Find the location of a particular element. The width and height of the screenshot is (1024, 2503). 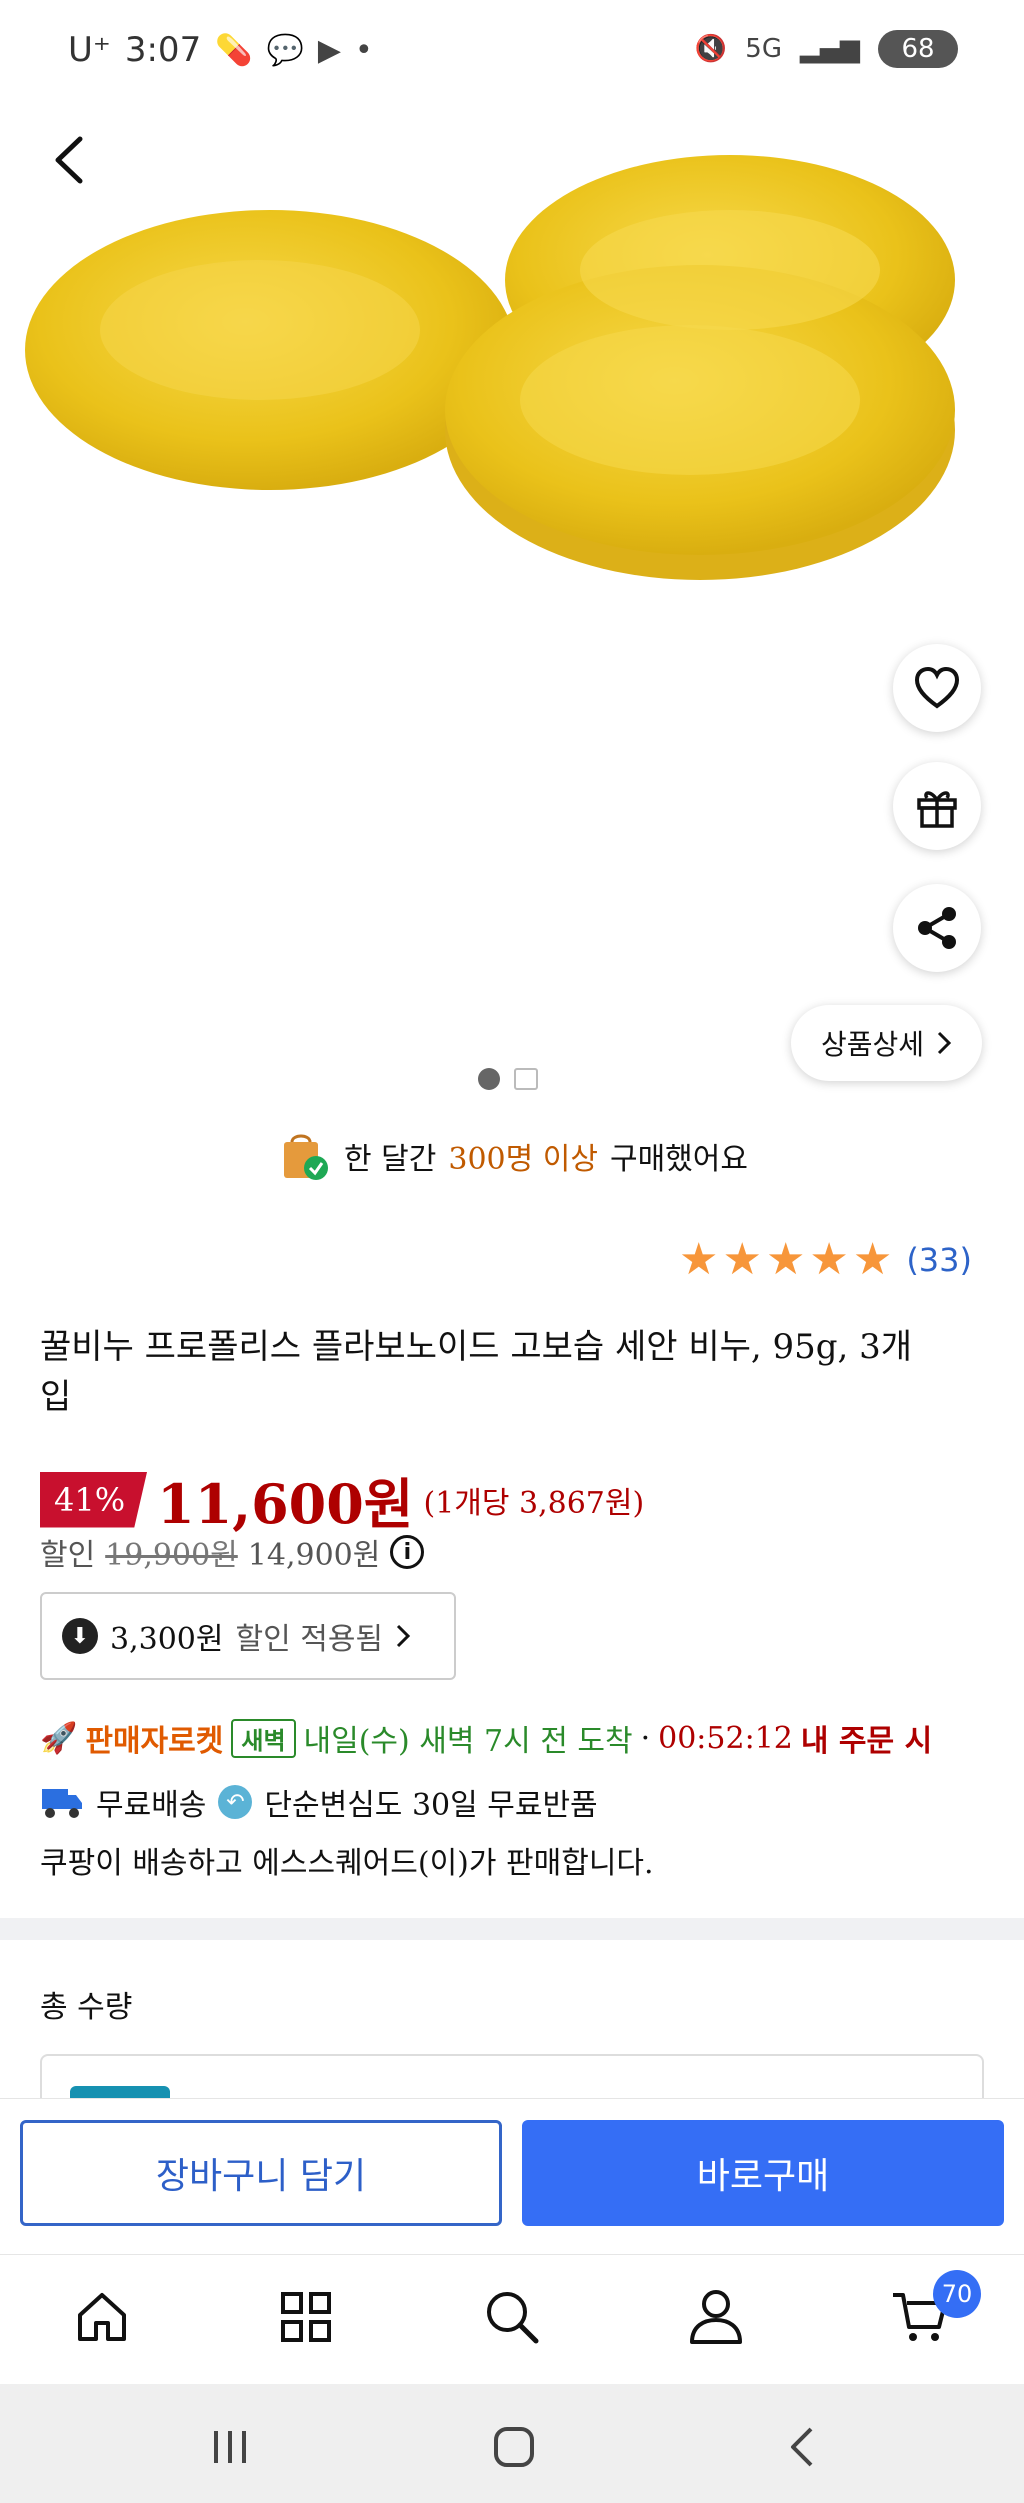

coupon-button: ⬇ 3,300원 할인 적용됨 is located at coordinates (248, 1636).